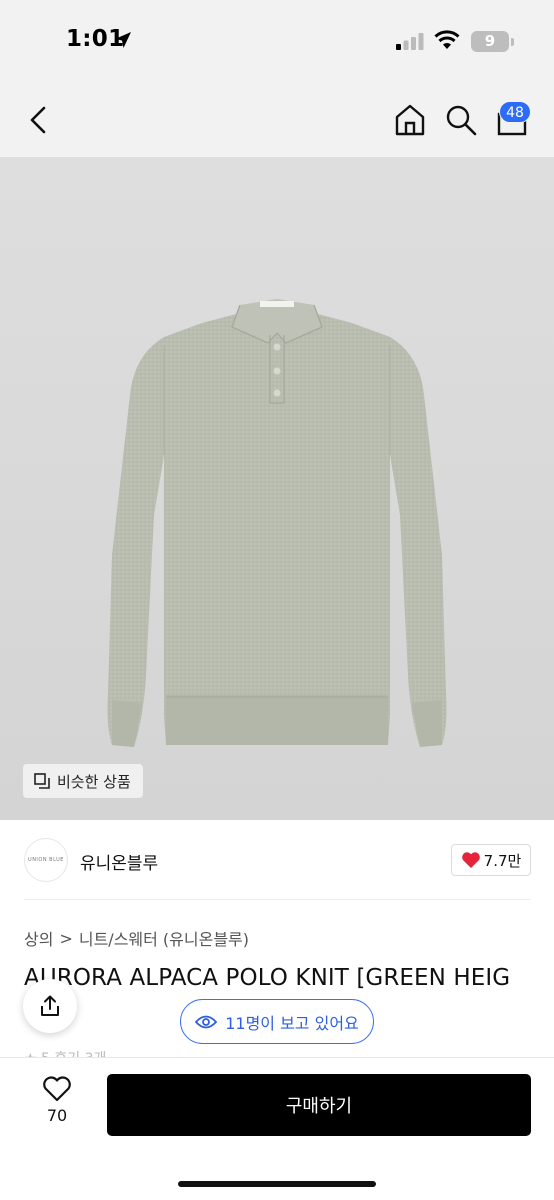 Image resolution: width=554 pixels, height=1200 pixels. I want to click on nav-bar, so click(277, 119).